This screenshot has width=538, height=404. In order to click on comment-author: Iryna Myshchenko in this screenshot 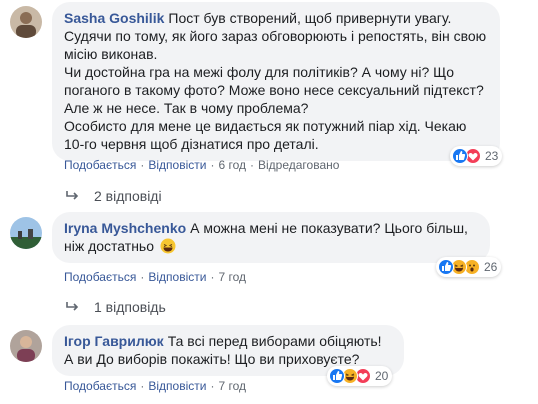, I will do `click(125, 228)`.